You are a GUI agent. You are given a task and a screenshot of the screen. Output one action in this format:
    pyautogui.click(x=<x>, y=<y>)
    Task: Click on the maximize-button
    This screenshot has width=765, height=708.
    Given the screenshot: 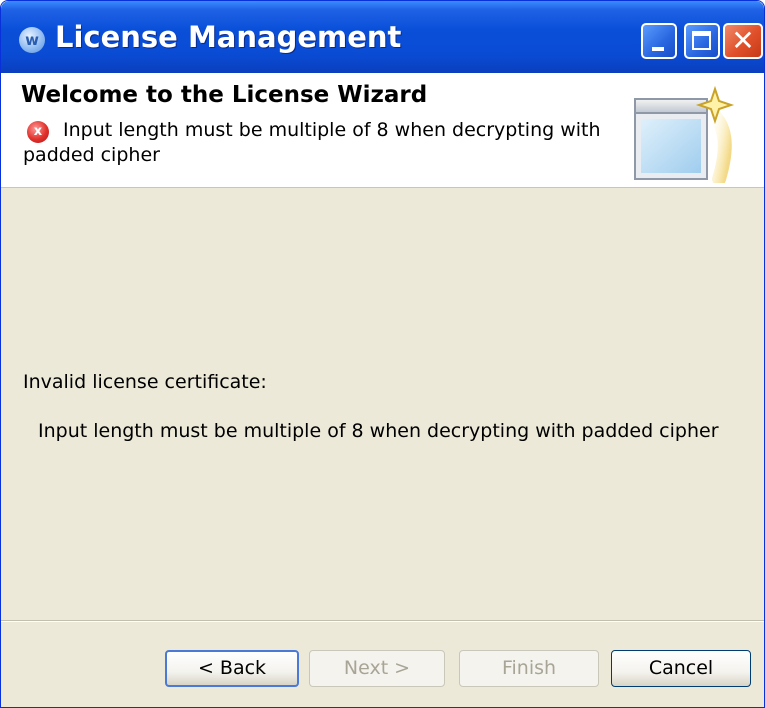 What is the action you would take?
    pyautogui.click(x=702, y=41)
    